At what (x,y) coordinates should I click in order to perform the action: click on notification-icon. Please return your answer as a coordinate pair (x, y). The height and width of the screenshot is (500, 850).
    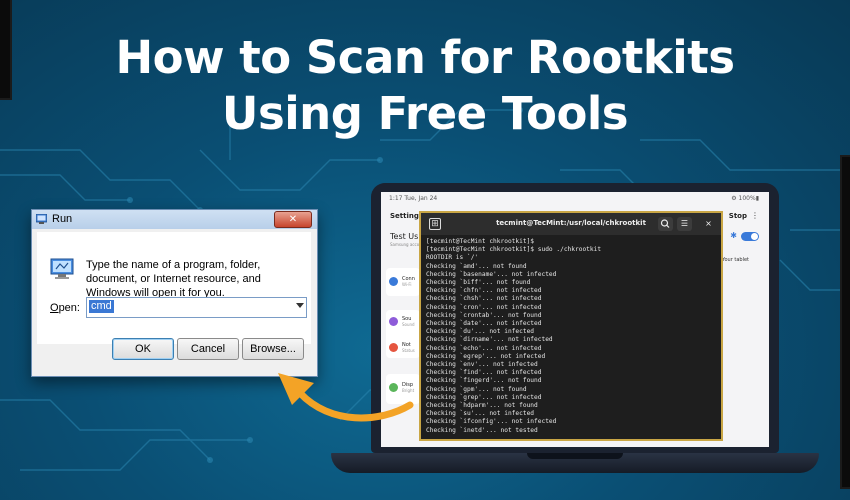
    Looking at the image, I should click on (393, 347).